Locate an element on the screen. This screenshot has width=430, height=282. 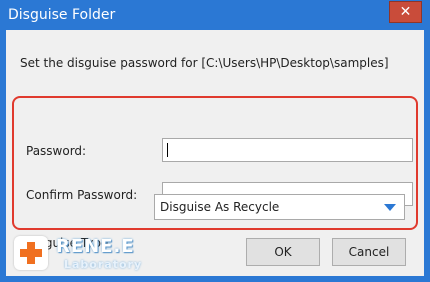
disguise-type-select: Disguise As Recycle is located at coordinates (279, 207).